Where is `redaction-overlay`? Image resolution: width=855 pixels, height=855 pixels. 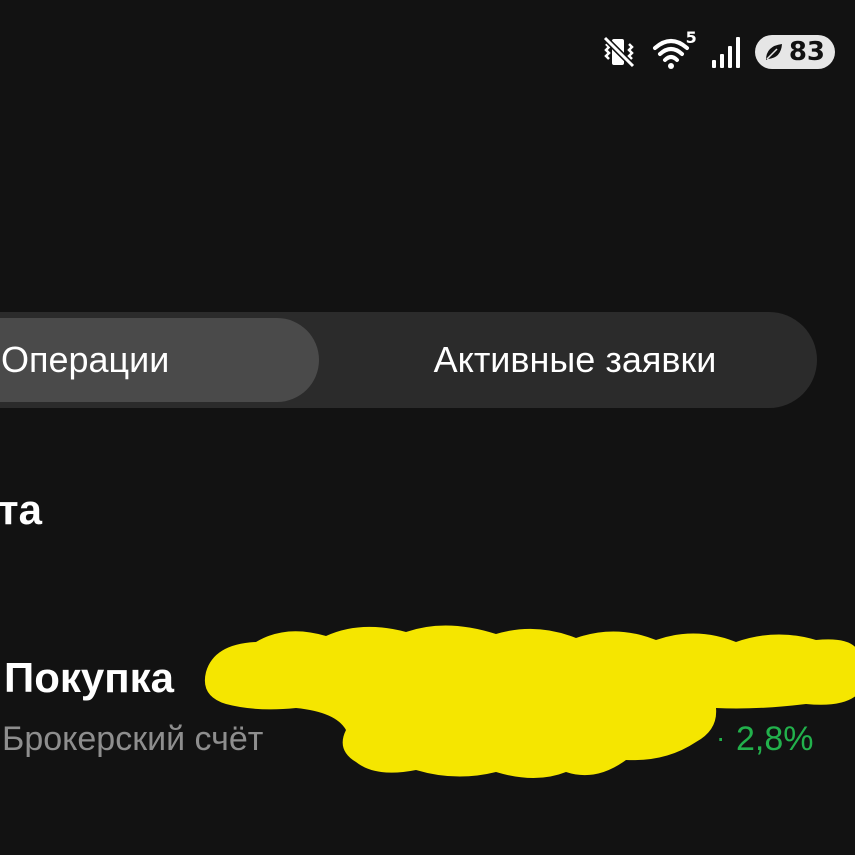
redaction-overlay is located at coordinates (530, 701).